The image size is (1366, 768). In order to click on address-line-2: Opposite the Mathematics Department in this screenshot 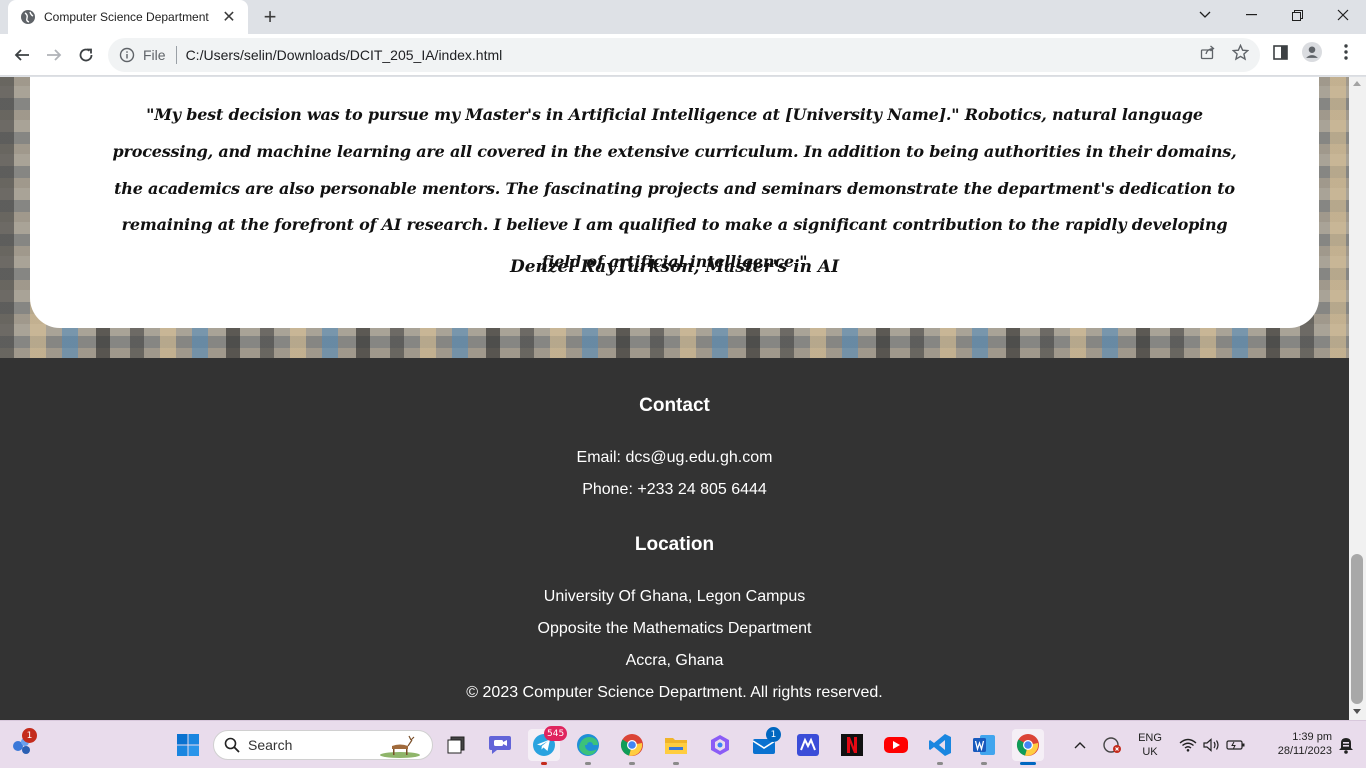, I will do `click(674, 628)`.